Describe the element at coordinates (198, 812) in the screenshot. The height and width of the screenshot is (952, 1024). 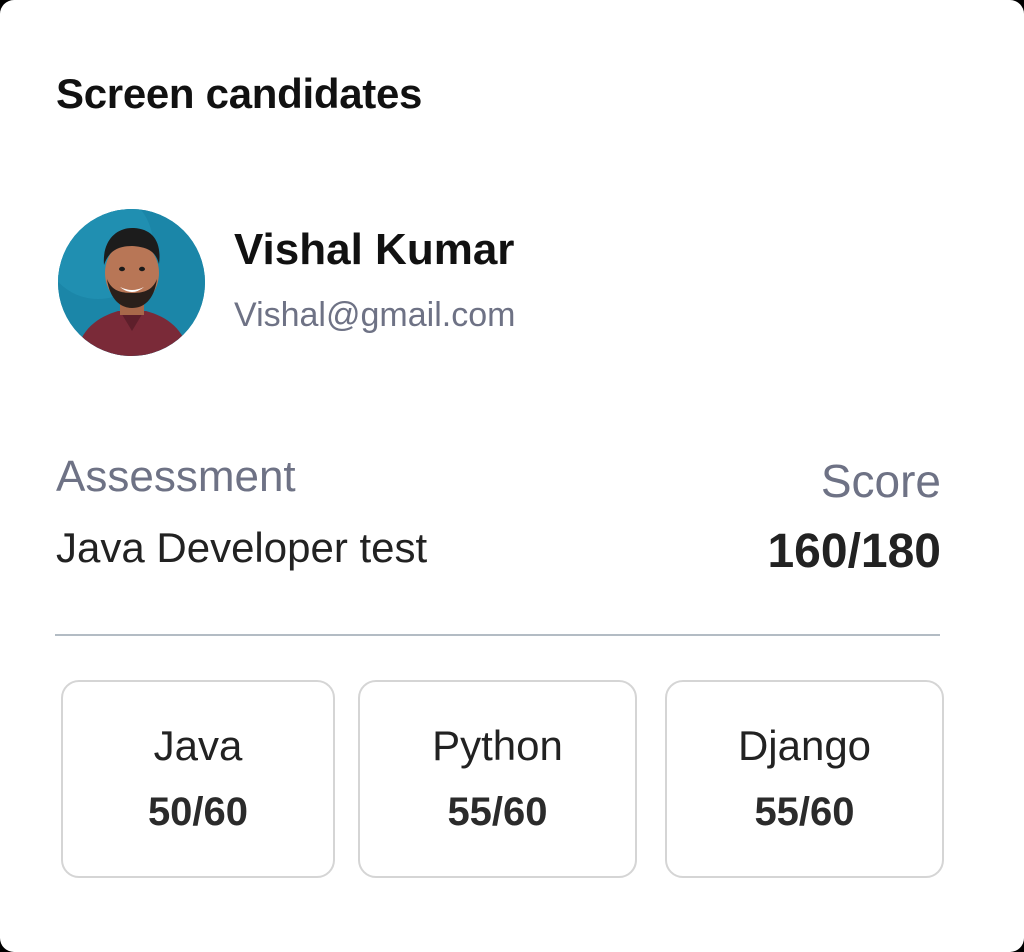
I see `skill-score: 50/60` at that location.